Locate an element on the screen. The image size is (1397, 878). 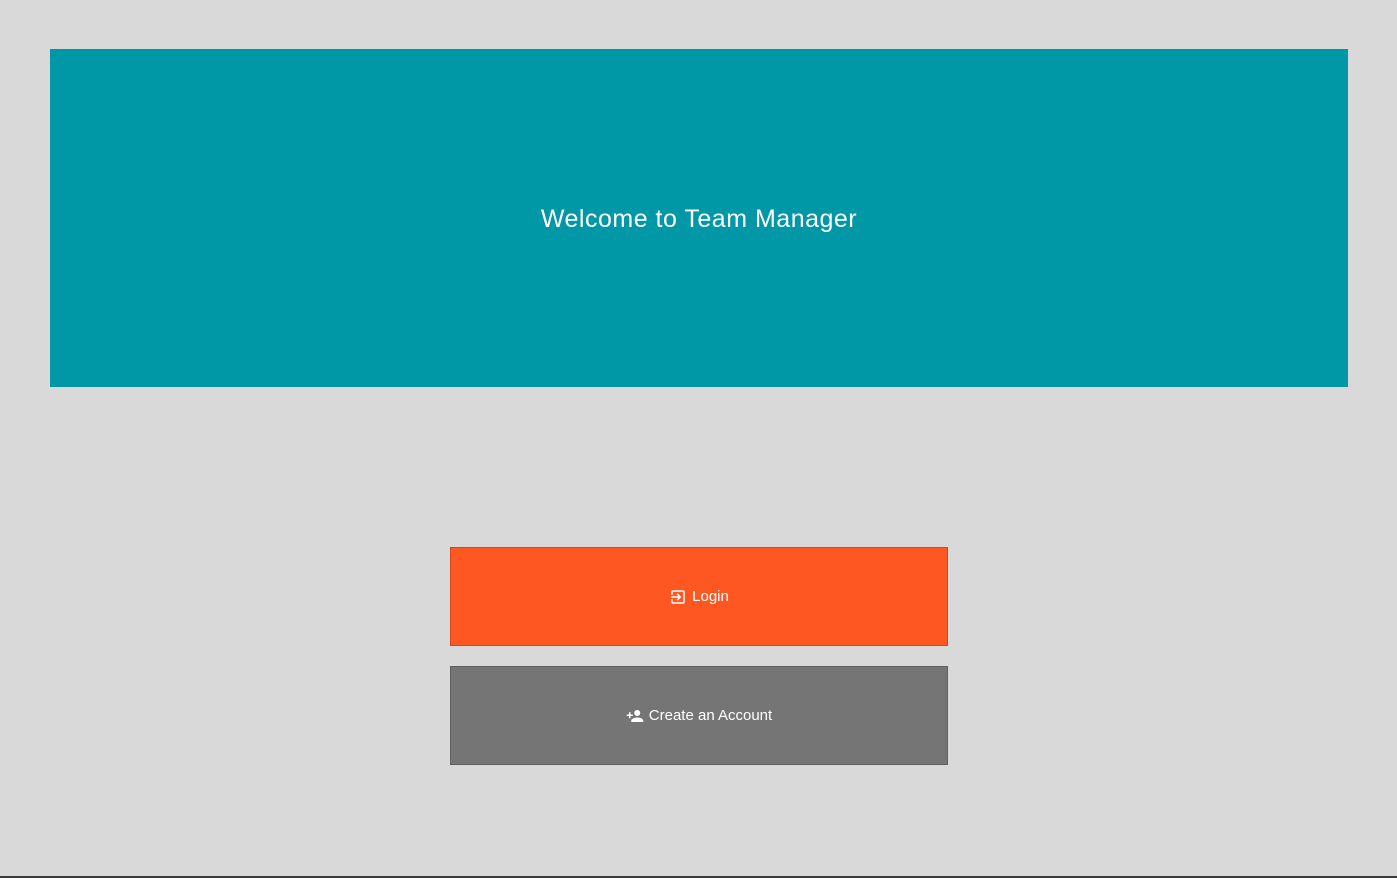
login-icon is located at coordinates (678, 597).